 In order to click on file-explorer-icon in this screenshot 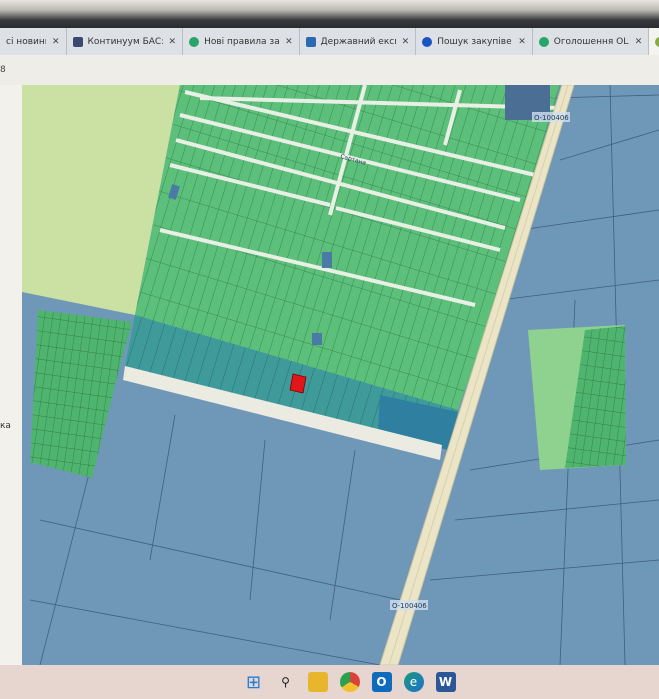, I will do `click(317, 682)`.